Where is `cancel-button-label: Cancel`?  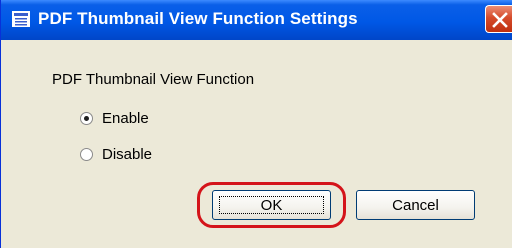 cancel-button-label: Cancel is located at coordinates (415, 205).